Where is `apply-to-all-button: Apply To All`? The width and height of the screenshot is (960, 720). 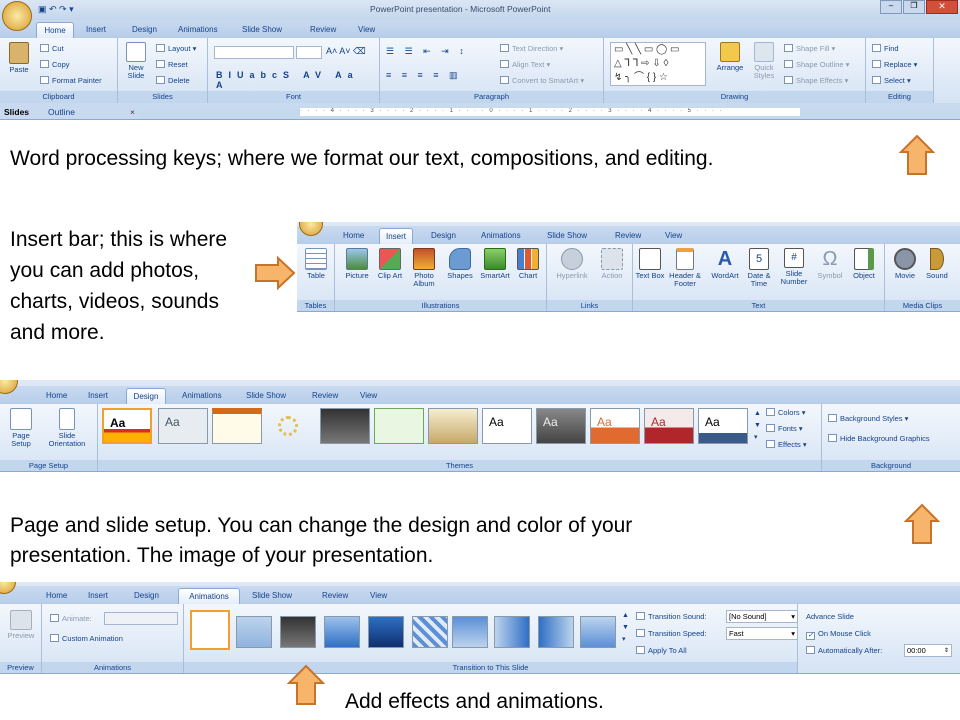
apply-to-all-button: Apply To All is located at coordinates (661, 650).